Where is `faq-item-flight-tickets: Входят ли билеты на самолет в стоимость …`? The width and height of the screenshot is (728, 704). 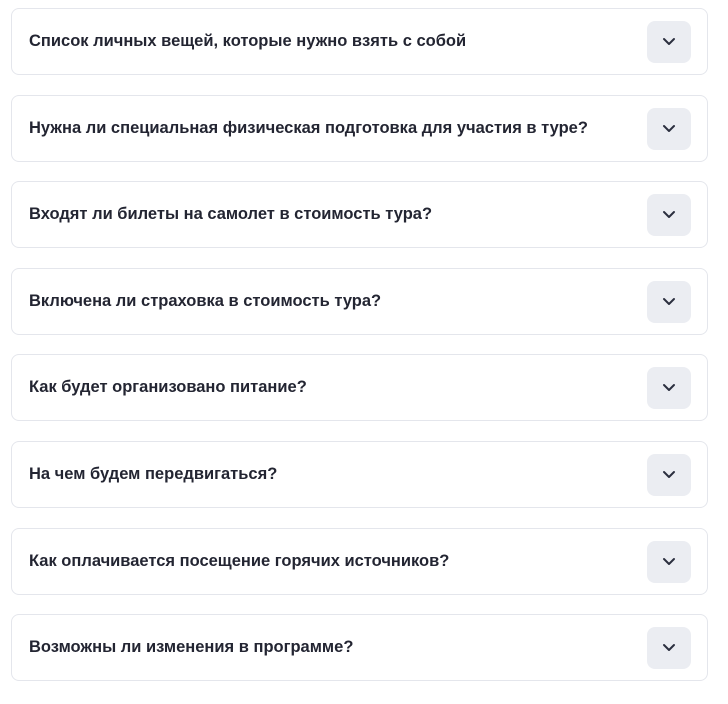
faq-item-flight-tickets: Входят ли билеты на самолет в стоимость … is located at coordinates (359, 214).